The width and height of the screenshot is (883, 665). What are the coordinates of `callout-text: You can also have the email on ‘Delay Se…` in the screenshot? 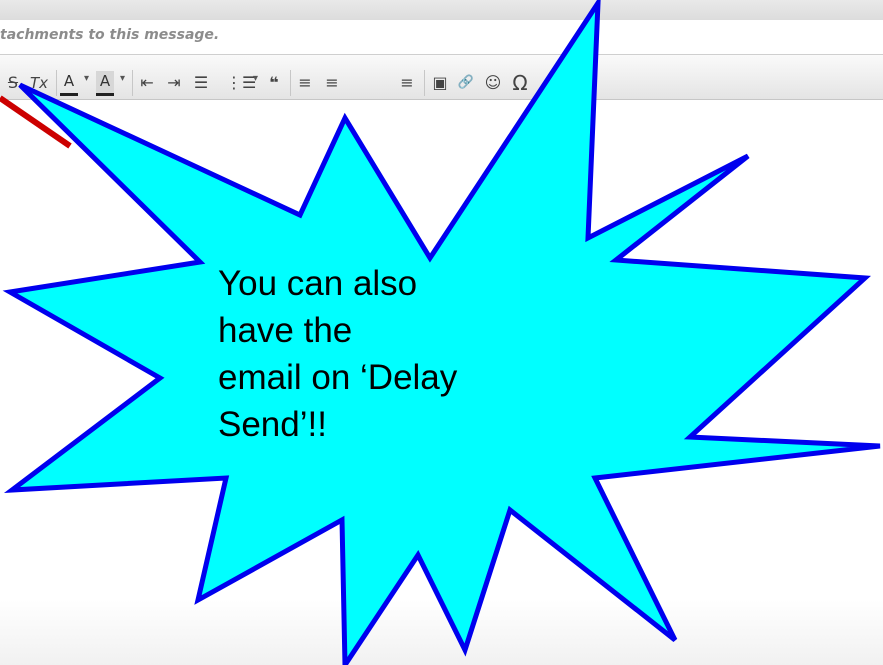 It's located at (348, 354).